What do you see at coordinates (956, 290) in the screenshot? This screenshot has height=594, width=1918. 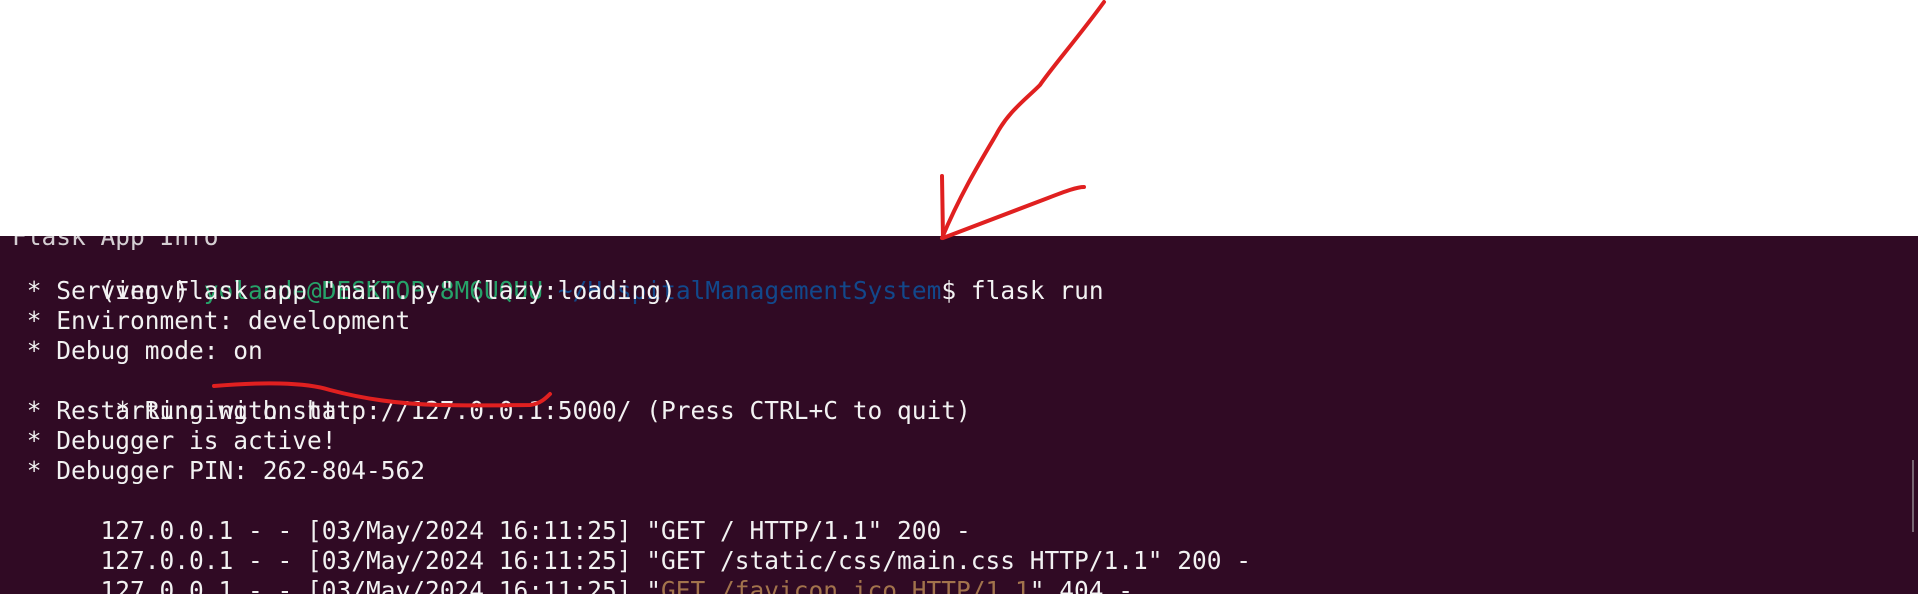 I see `prompt-dollar: $` at bounding box center [956, 290].